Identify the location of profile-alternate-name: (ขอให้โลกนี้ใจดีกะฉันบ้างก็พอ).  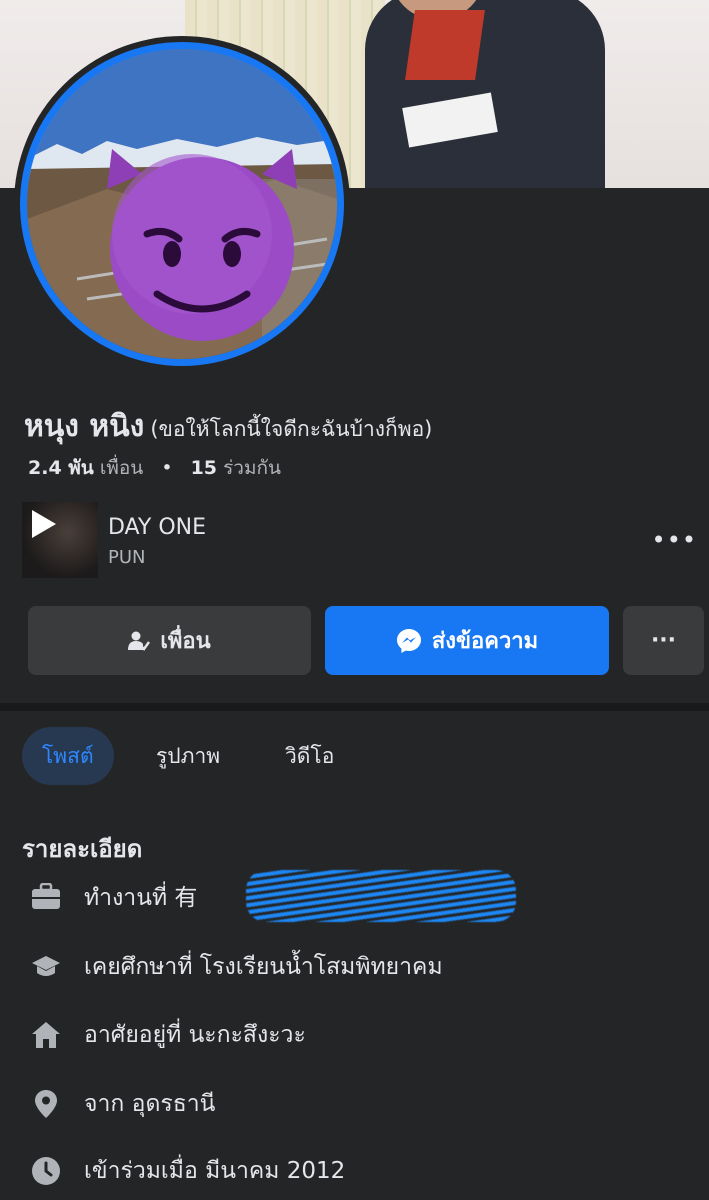
(291, 429).